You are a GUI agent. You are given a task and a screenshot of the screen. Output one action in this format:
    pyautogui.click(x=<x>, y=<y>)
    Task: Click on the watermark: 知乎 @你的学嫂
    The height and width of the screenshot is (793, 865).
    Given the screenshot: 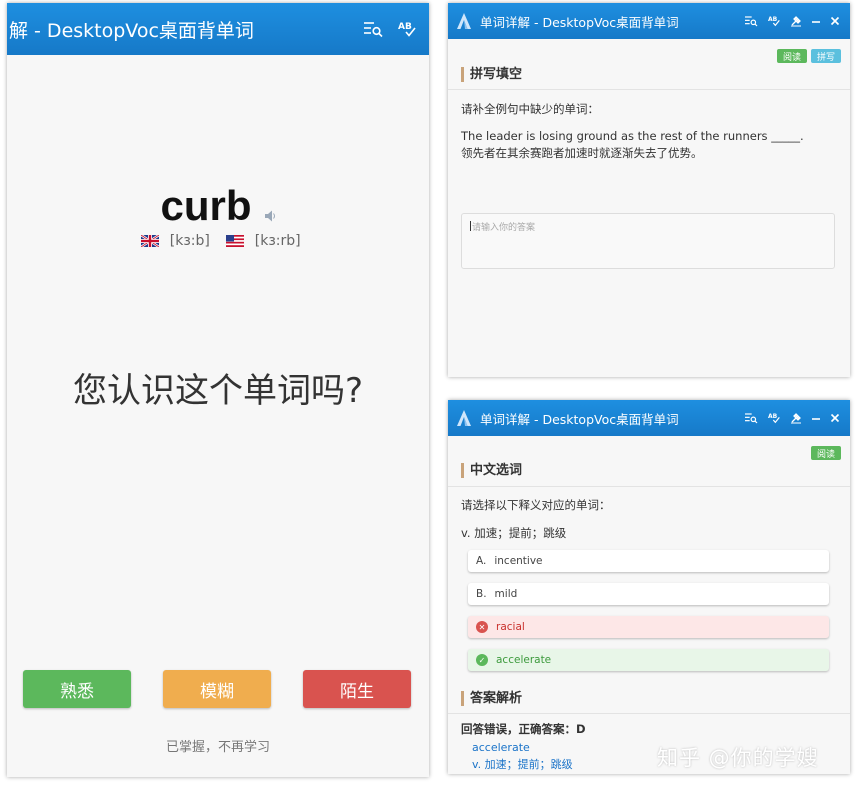 What is the action you would take?
    pyautogui.click(x=738, y=758)
    